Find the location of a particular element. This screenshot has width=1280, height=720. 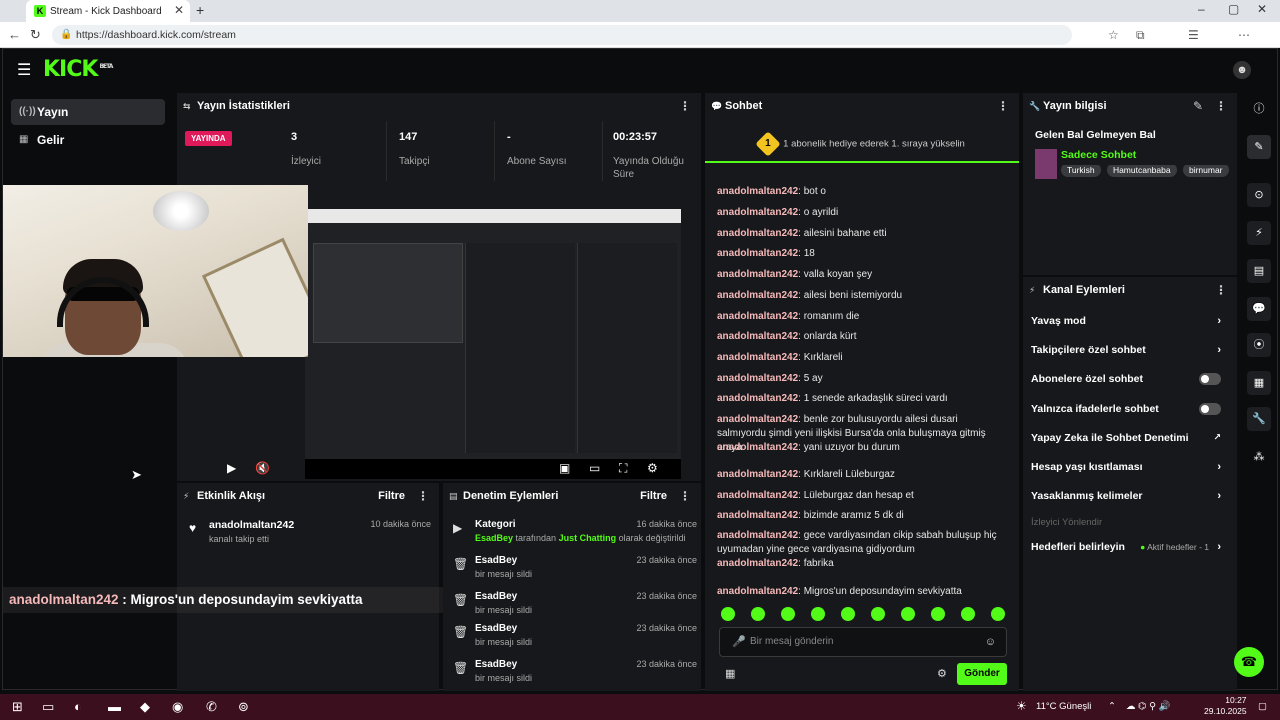

support-icon: ☎ is located at coordinates (1249, 662).